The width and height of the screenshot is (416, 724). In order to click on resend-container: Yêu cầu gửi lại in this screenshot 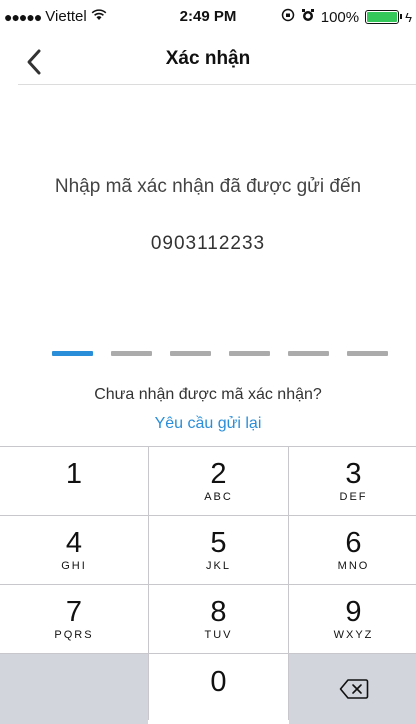, I will do `click(208, 424)`.